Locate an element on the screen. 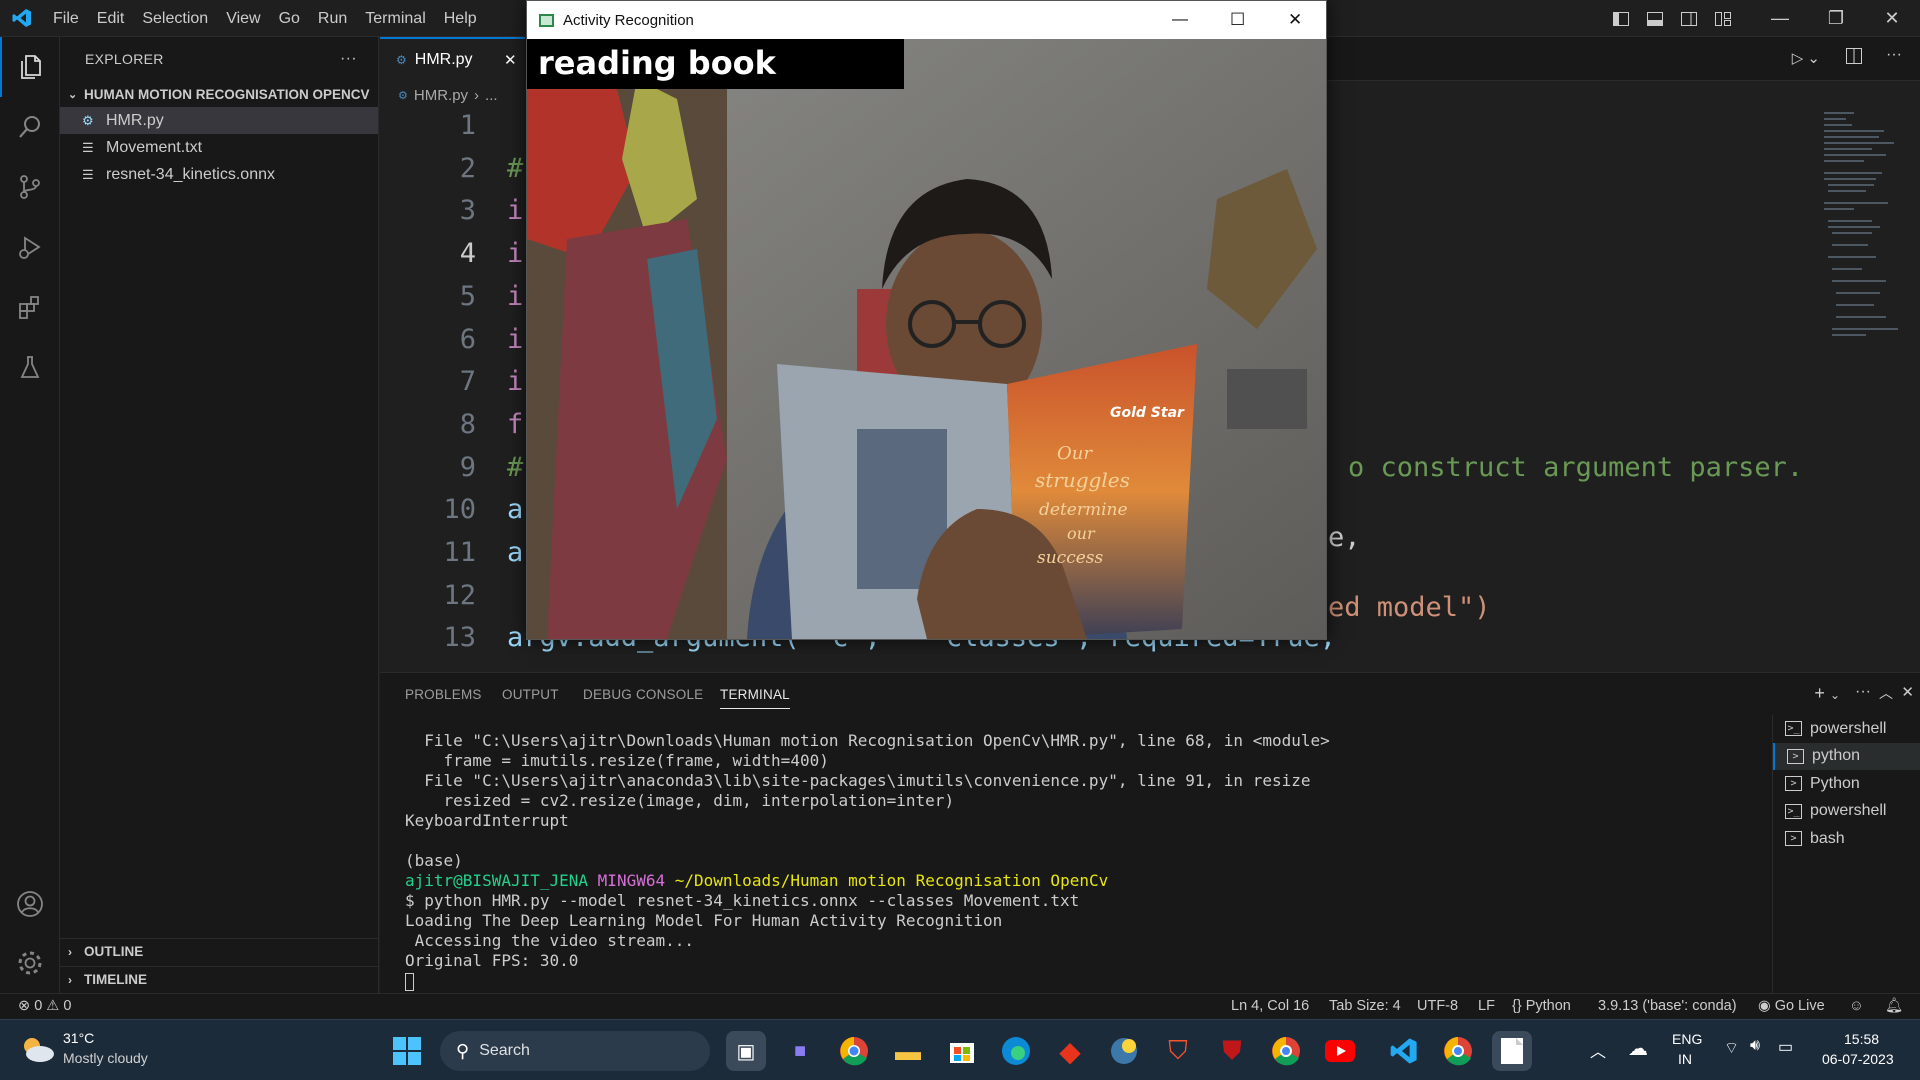  terminal-item-powershell-2: >_ powershell is located at coordinates (1846, 812).